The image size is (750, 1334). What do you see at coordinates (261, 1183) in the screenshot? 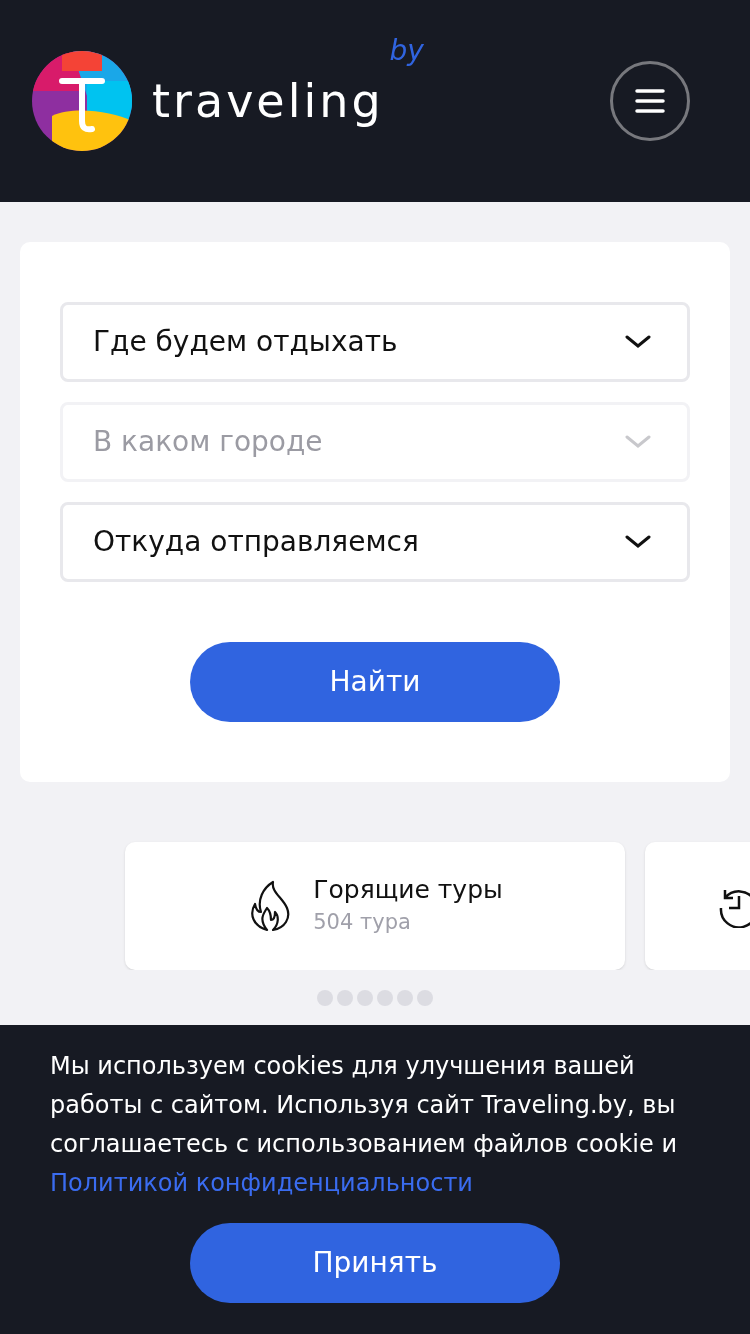
I see `privacy-link: Политикой конфиденциальности` at bounding box center [261, 1183].